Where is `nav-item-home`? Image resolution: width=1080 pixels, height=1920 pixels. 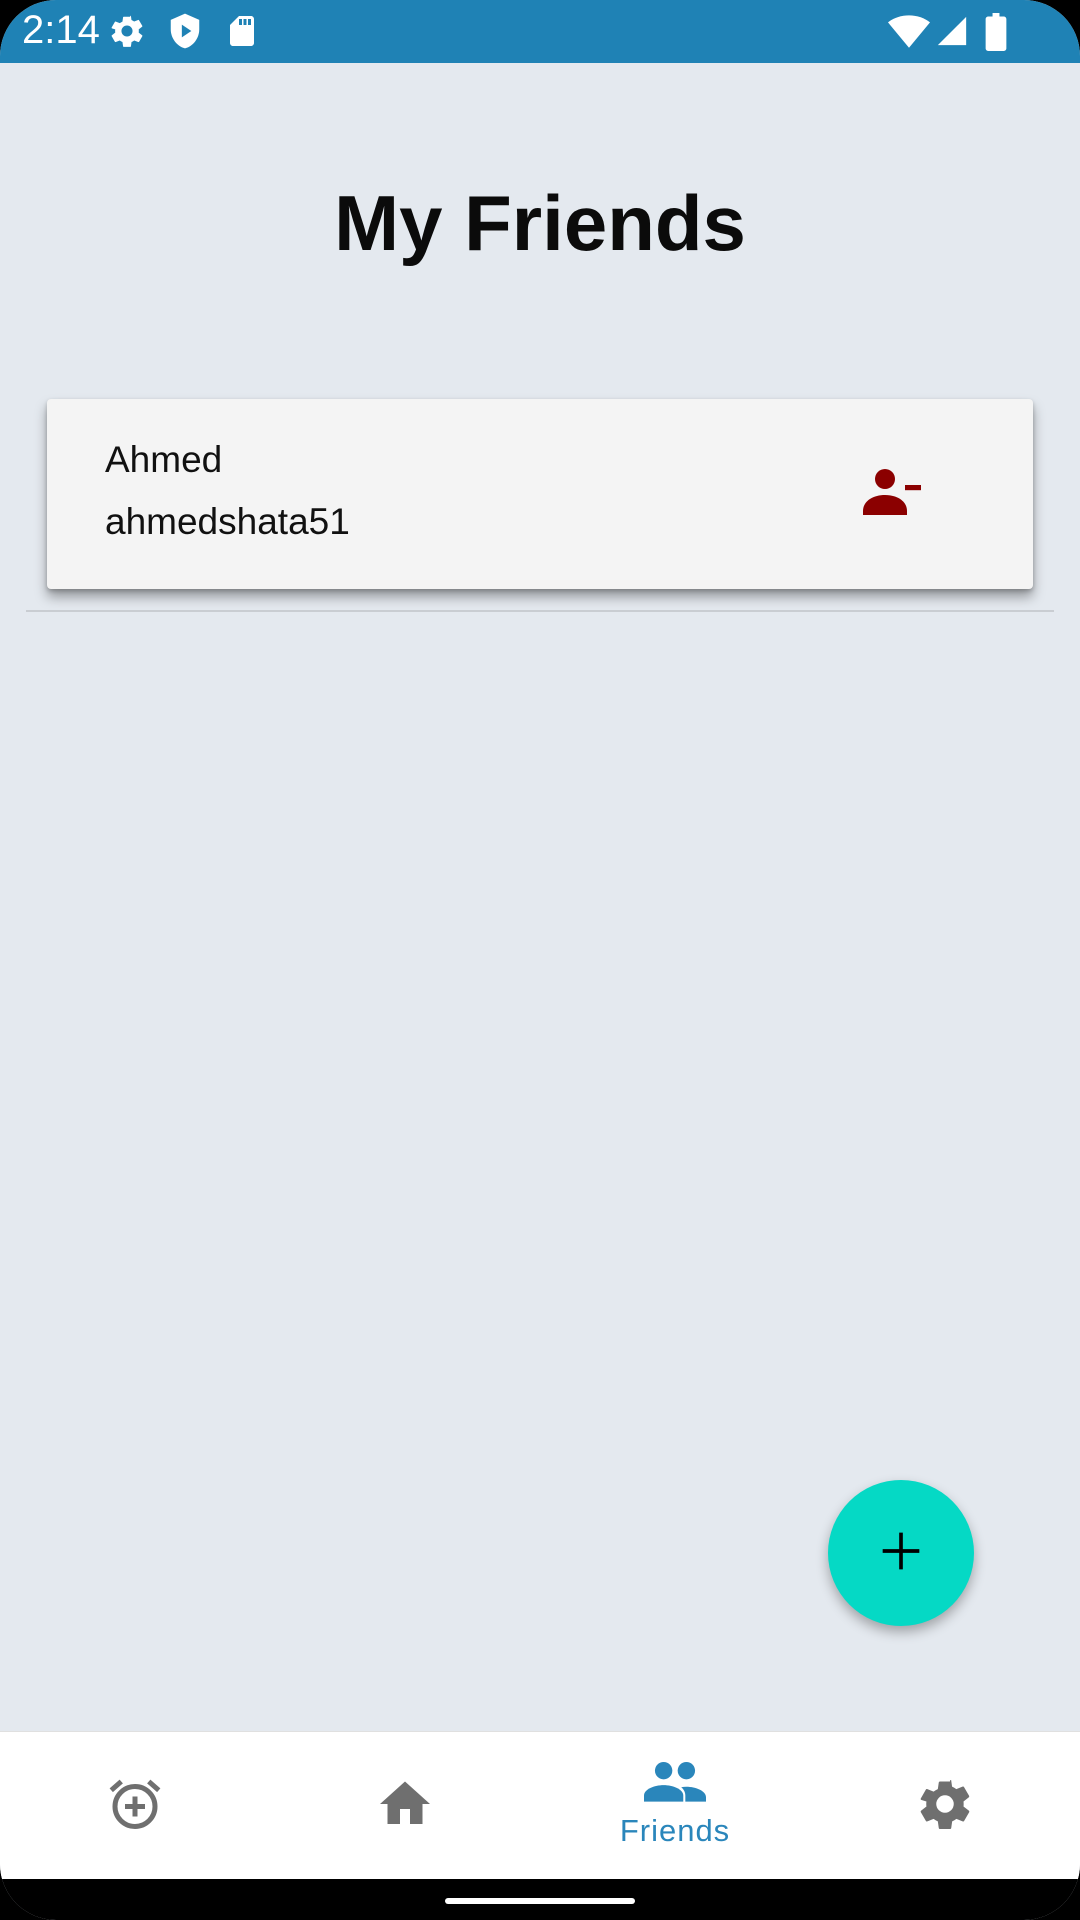
nav-item-home is located at coordinates (405, 1806).